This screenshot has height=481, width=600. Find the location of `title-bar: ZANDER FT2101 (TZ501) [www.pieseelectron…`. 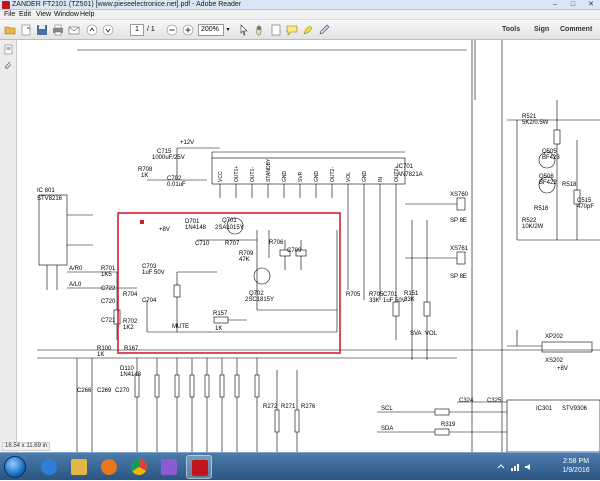

title-bar: ZANDER FT2101 (TZ501) [www.pieseelectron… is located at coordinates (300, 5).